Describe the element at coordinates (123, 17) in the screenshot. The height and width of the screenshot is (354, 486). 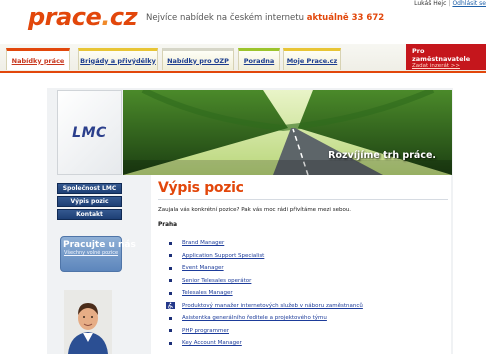
I see `logo-part-3: cz` at that location.